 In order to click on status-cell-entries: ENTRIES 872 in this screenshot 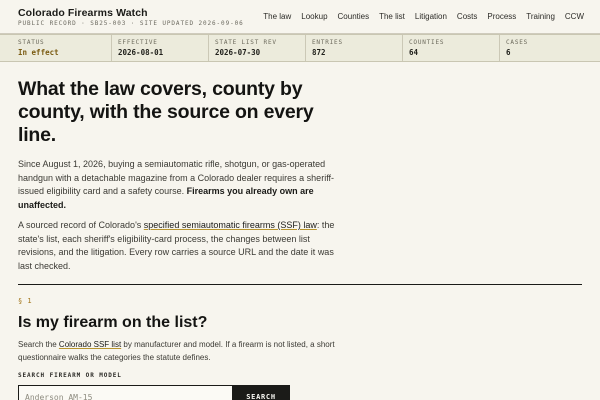, I will do `click(353, 48)`.